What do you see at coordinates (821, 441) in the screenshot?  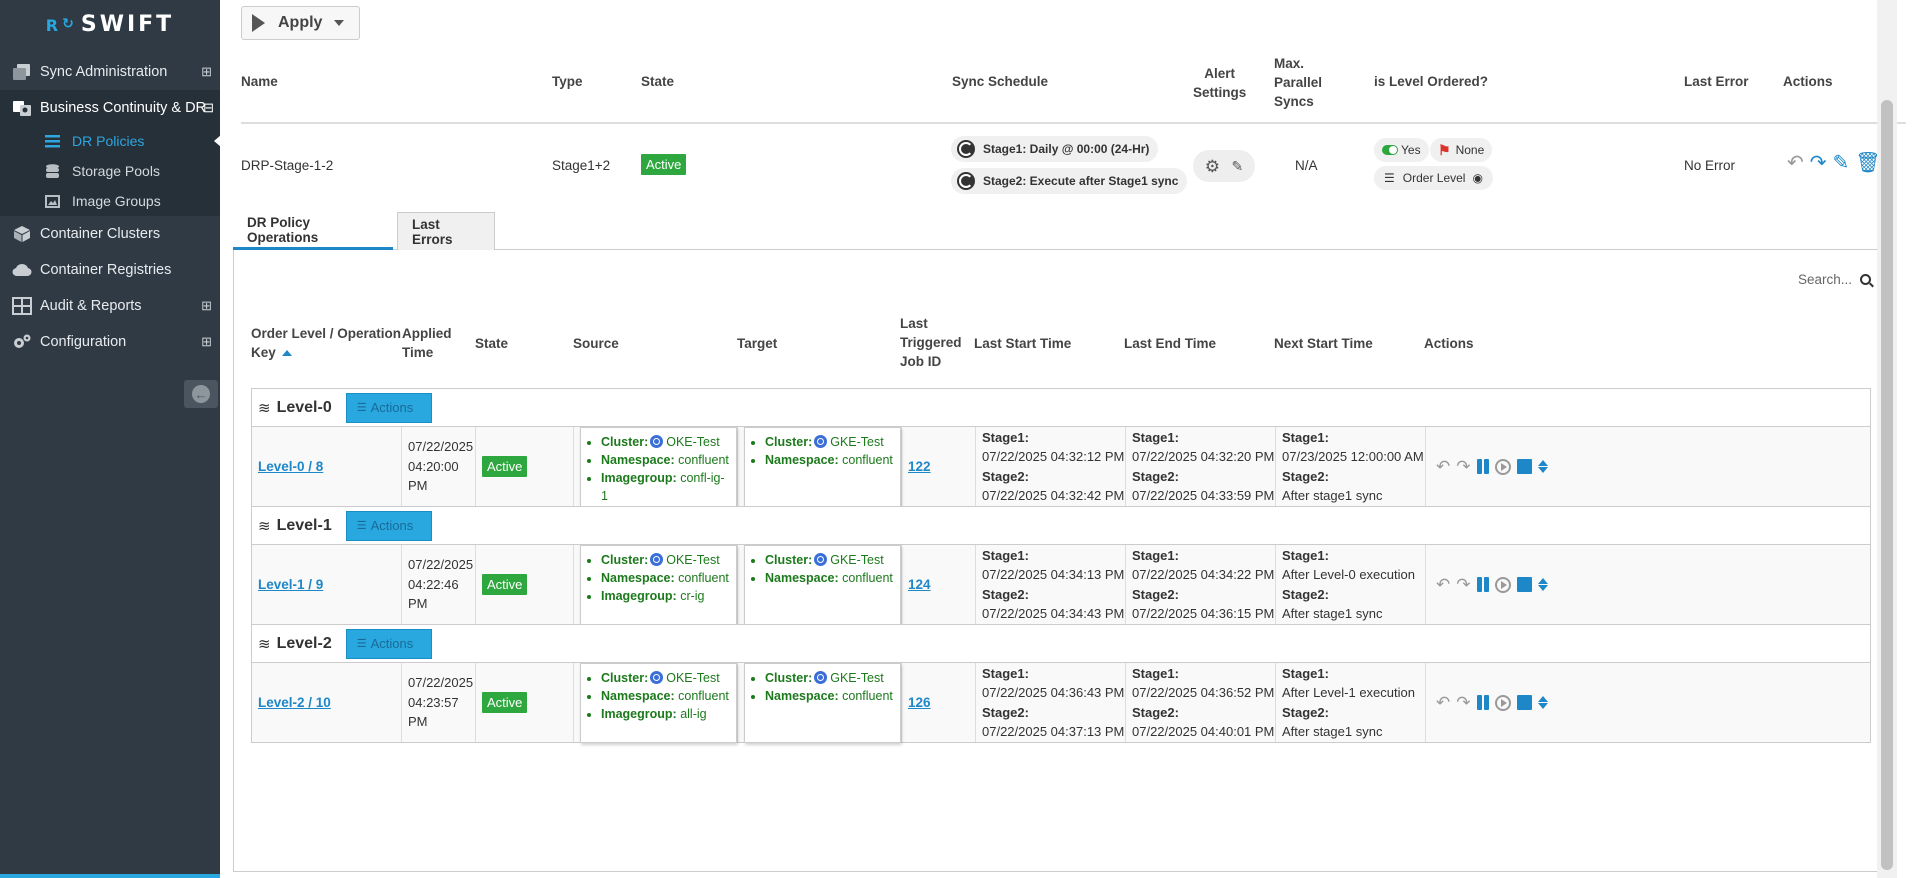 I see `kubernetes-icon` at bounding box center [821, 441].